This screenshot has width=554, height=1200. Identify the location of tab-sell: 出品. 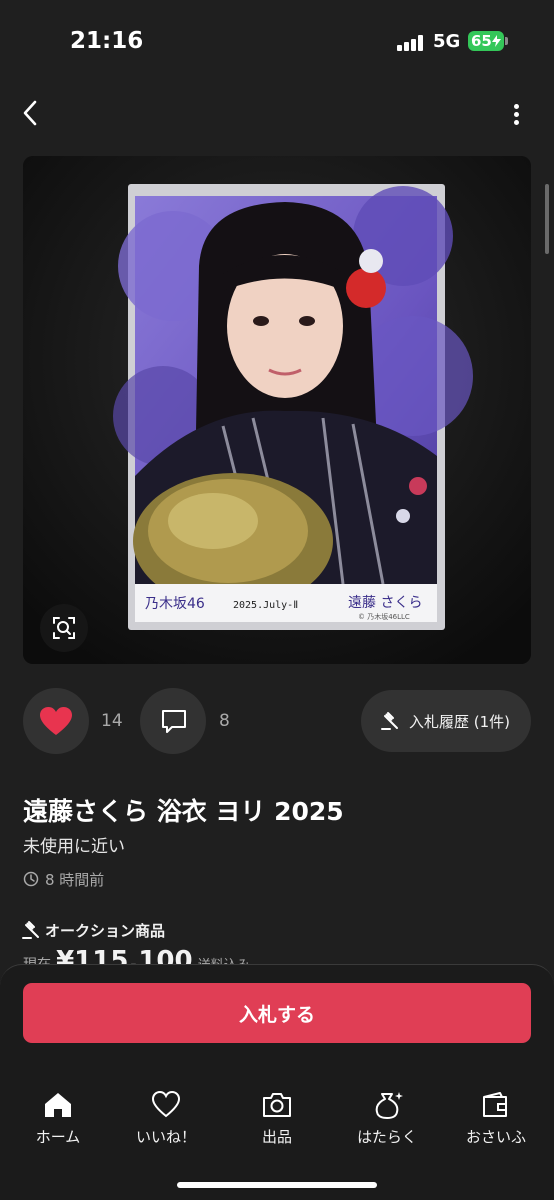
(277, 1121).